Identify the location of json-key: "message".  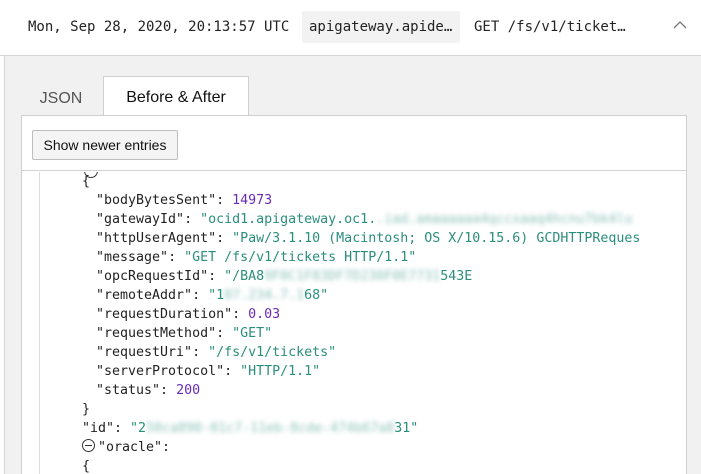
(132, 257).